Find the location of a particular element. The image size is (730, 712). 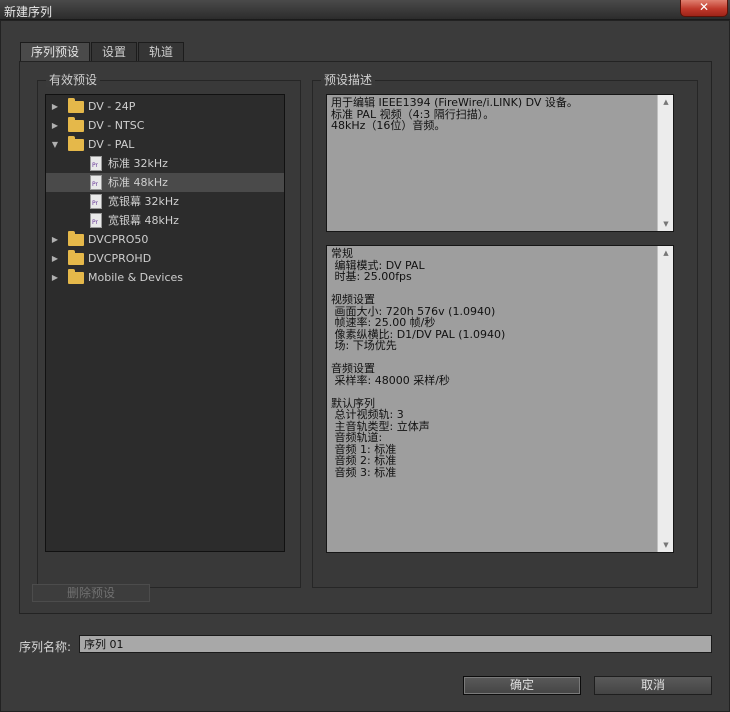

detail-line: 音频轨道: is located at coordinates (357, 437).